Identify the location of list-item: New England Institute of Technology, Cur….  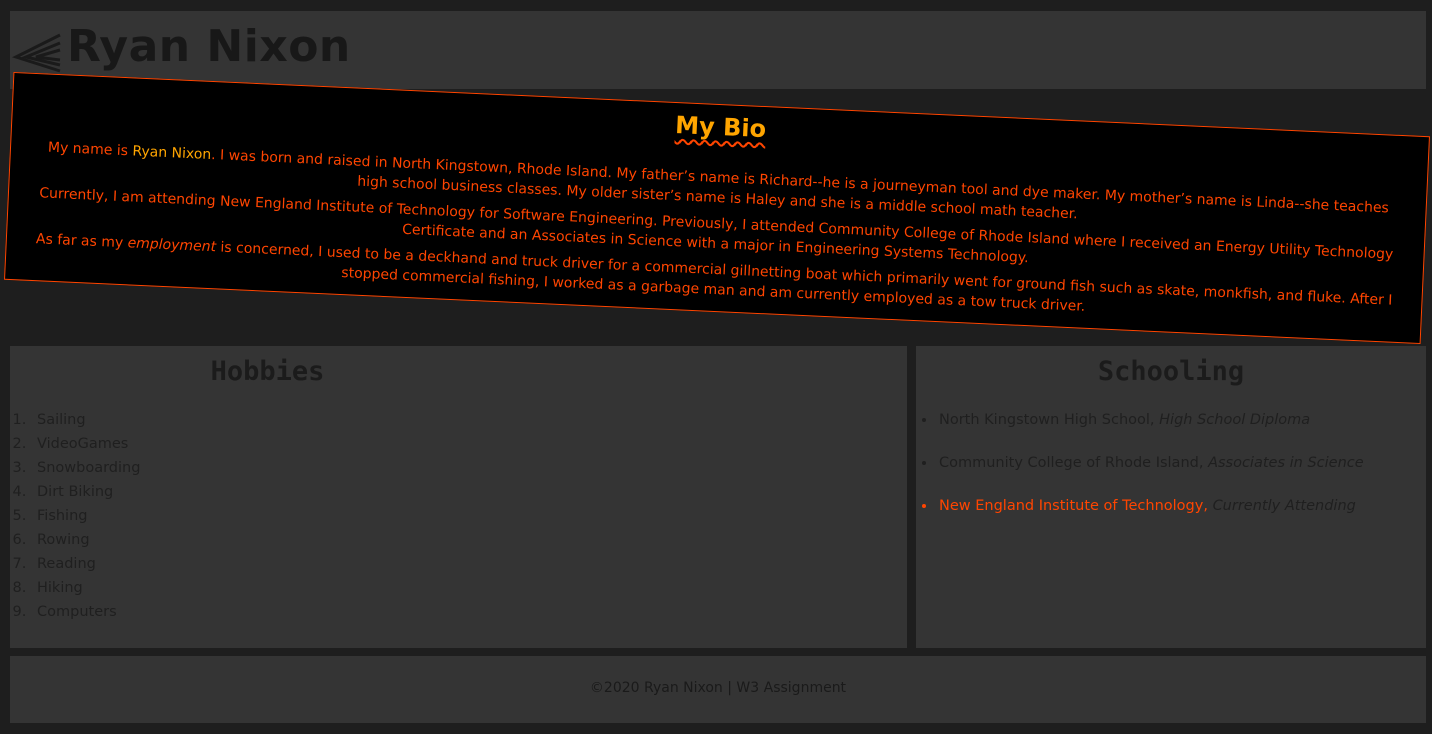
(1150, 515).